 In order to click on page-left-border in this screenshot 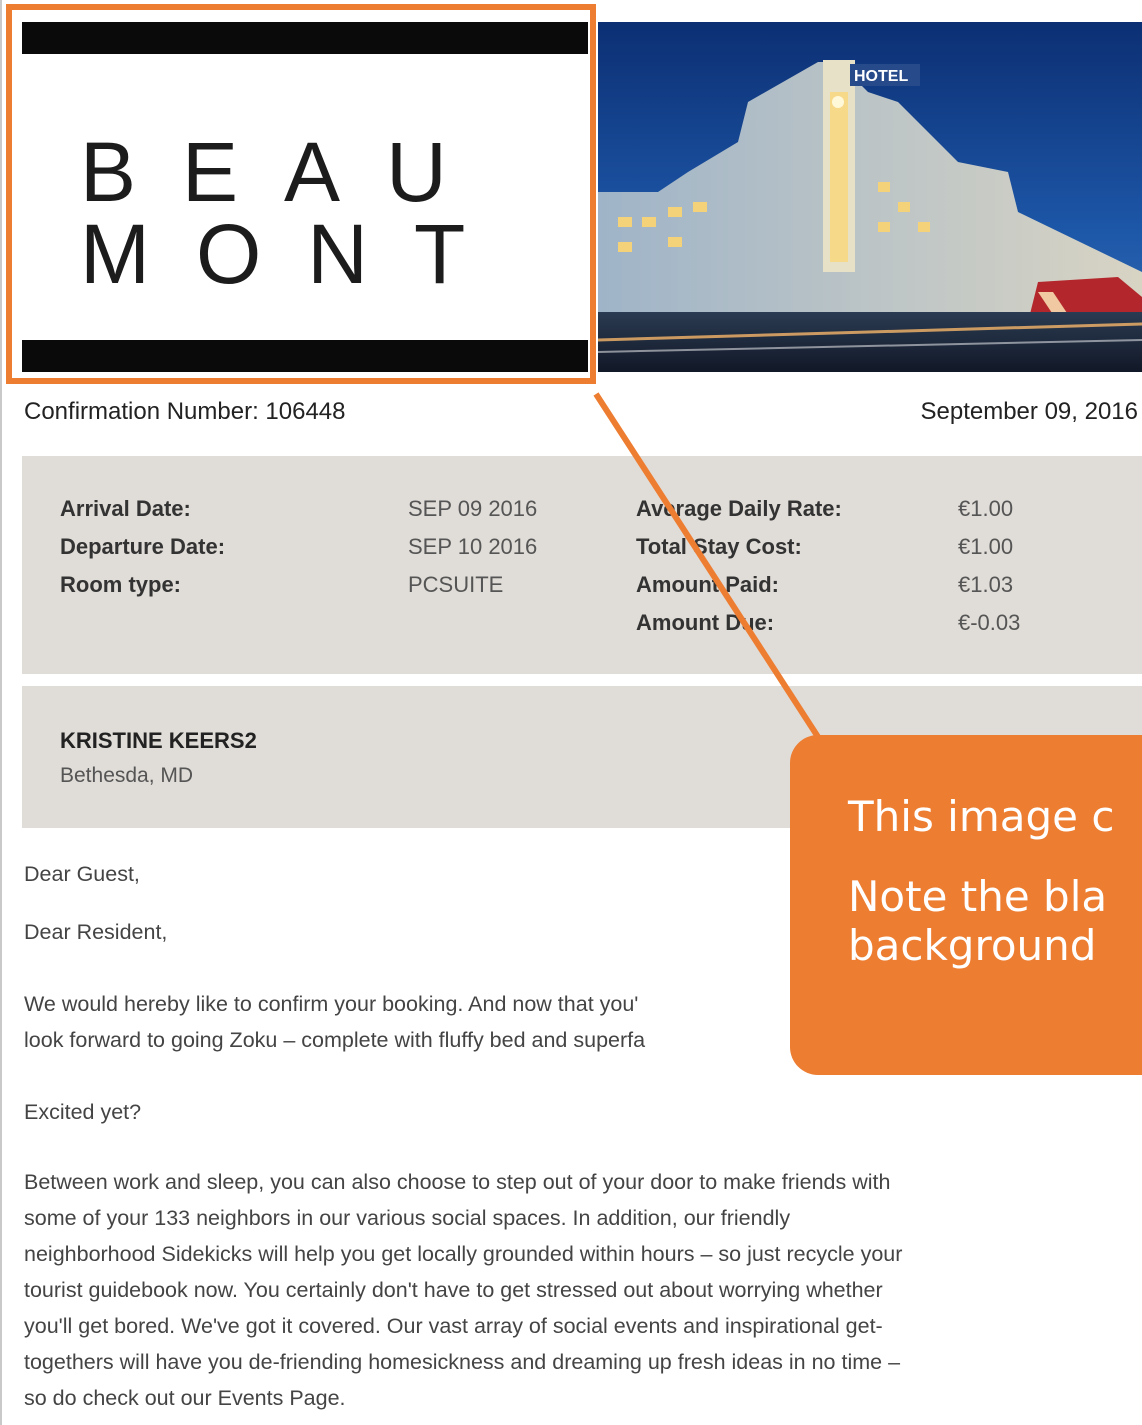, I will do `click(1, 712)`.